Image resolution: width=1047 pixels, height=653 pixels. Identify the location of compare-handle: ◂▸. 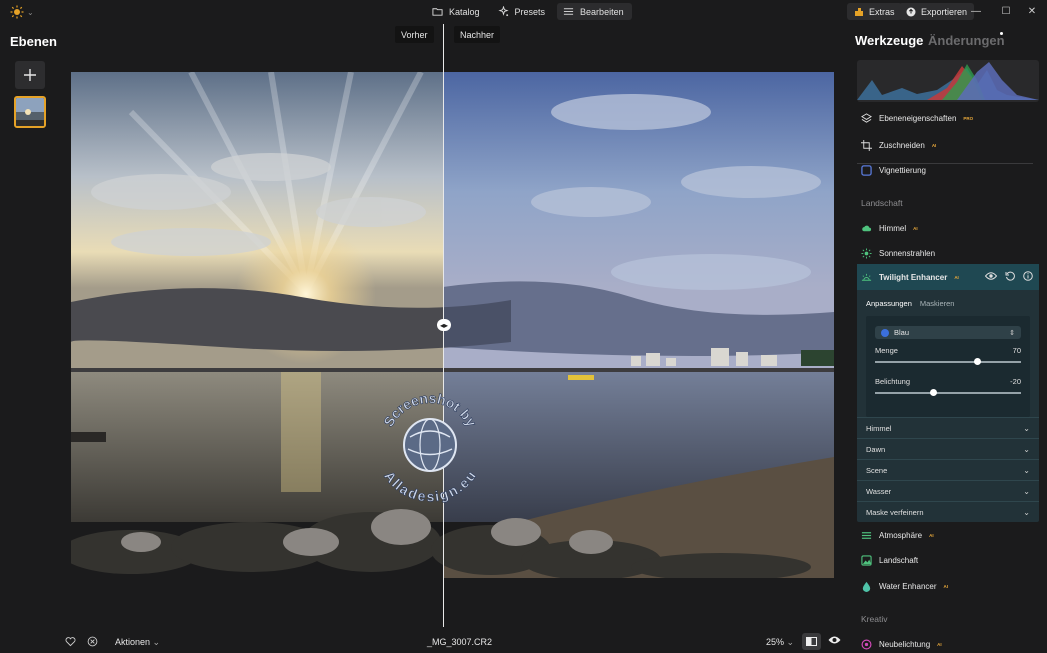
(444, 325).